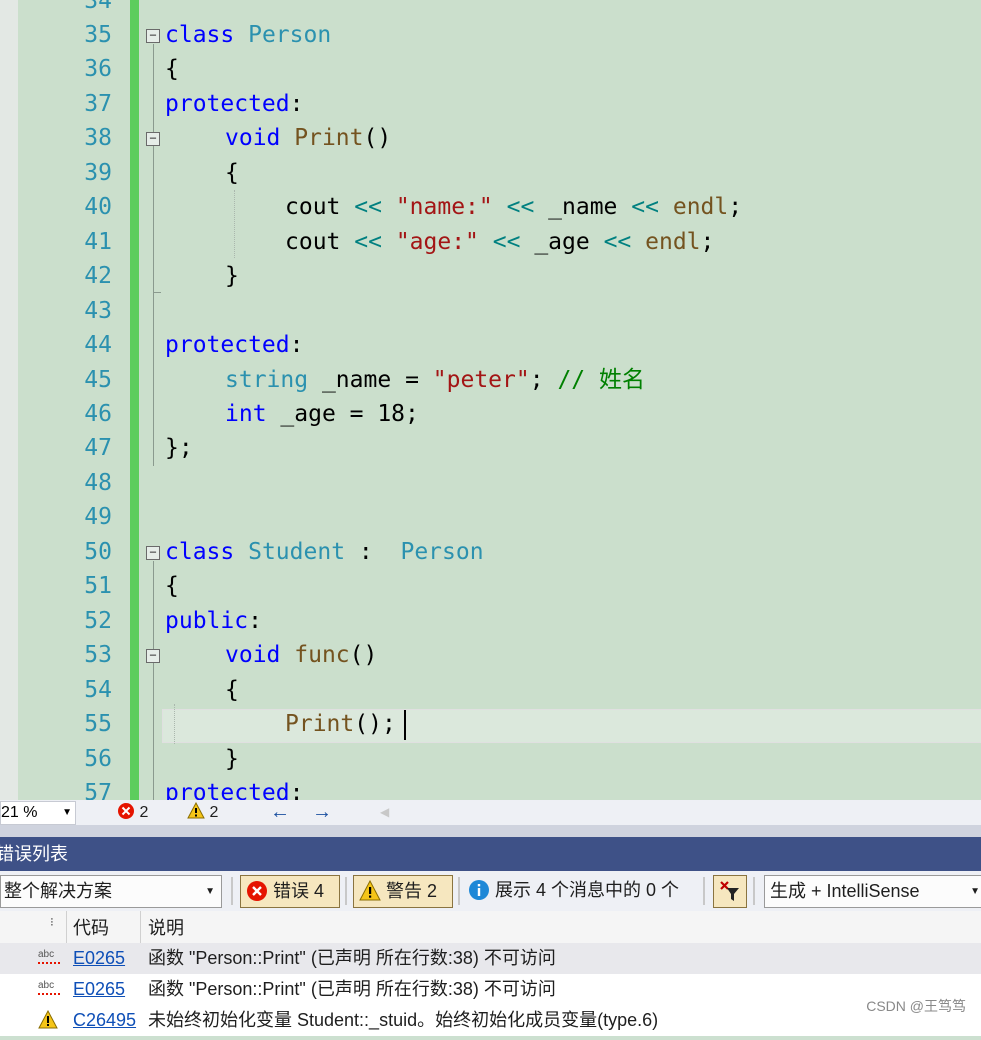  I want to click on error-list-title-bar: 错误列表, so click(490, 854).